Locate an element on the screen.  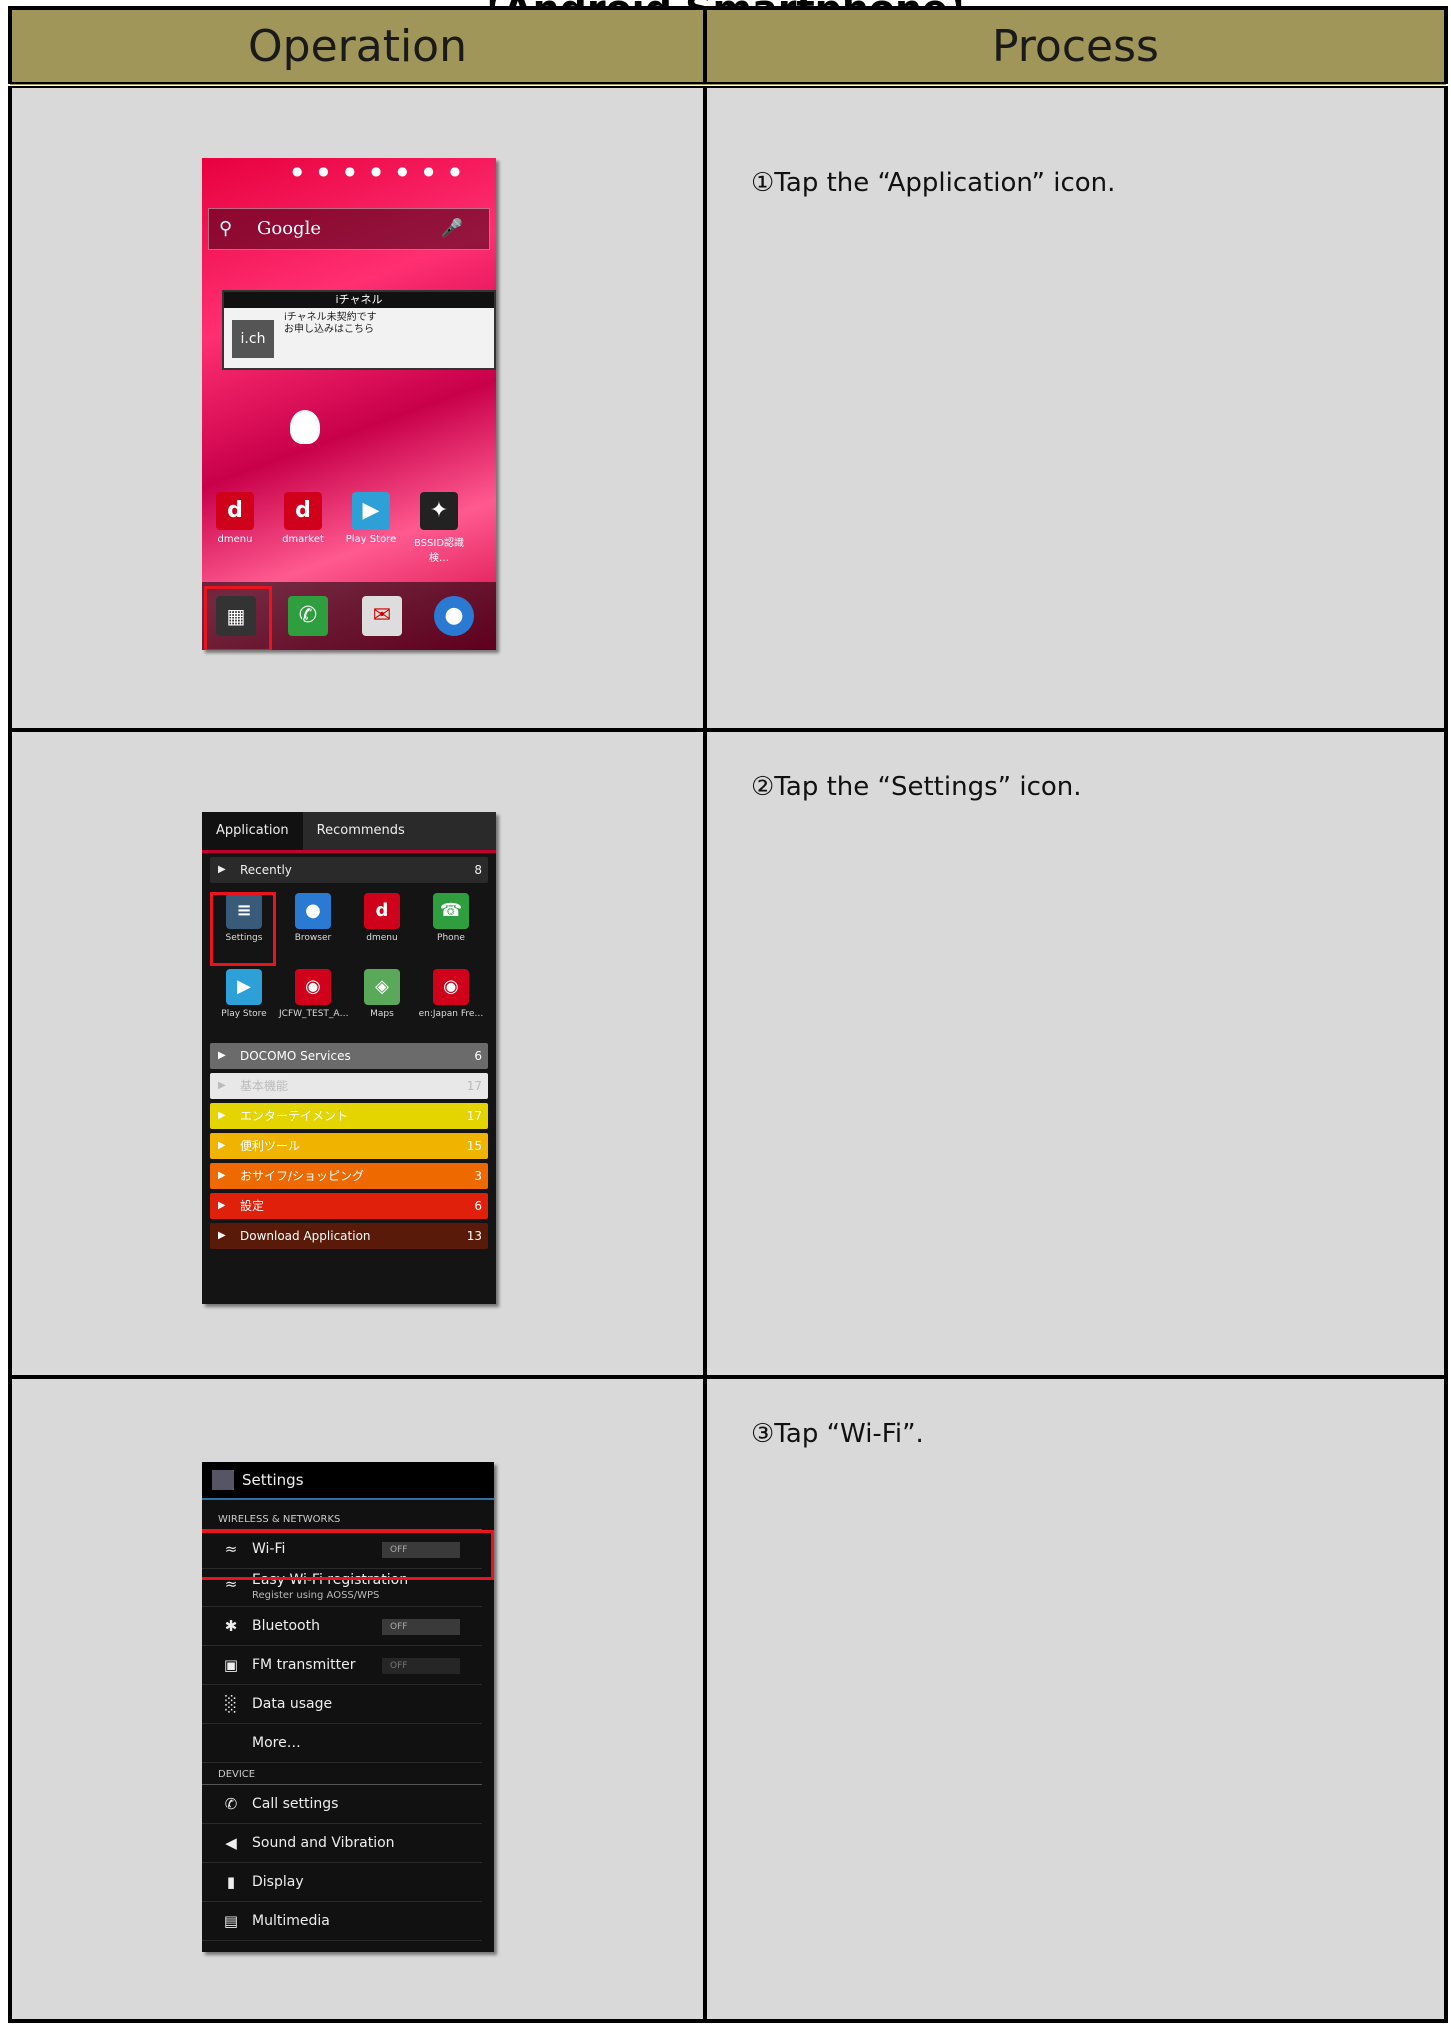
grid-app-label: Phone is located at coordinates (451, 938).